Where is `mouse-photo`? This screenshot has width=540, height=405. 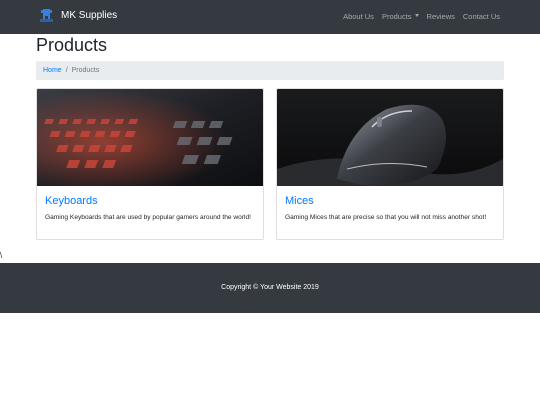
mouse-photo is located at coordinates (390, 137).